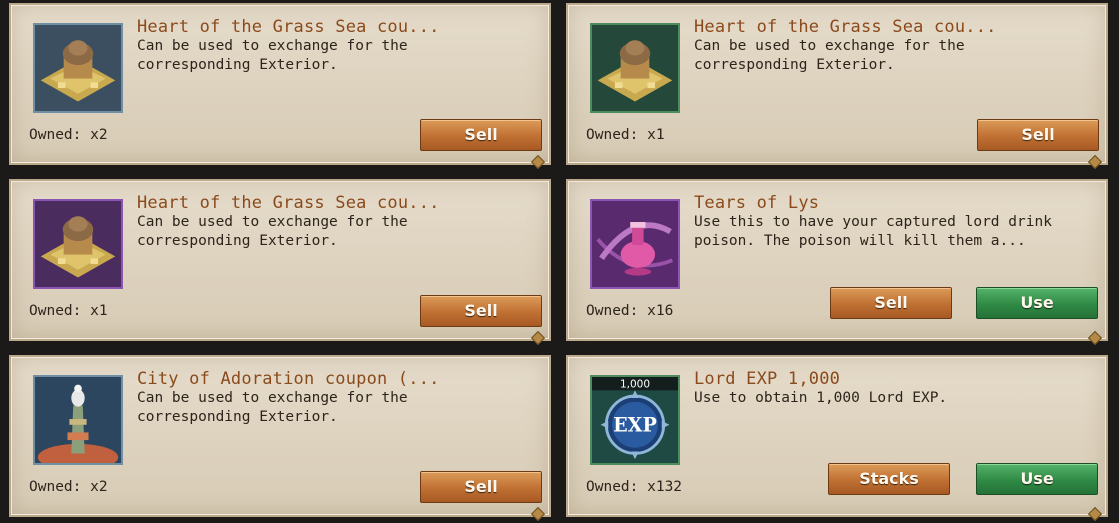 This screenshot has width=1119, height=523. Describe the element at coordinates (635, 244) in the screenshot. I see `poison-vial-icon` at that location.